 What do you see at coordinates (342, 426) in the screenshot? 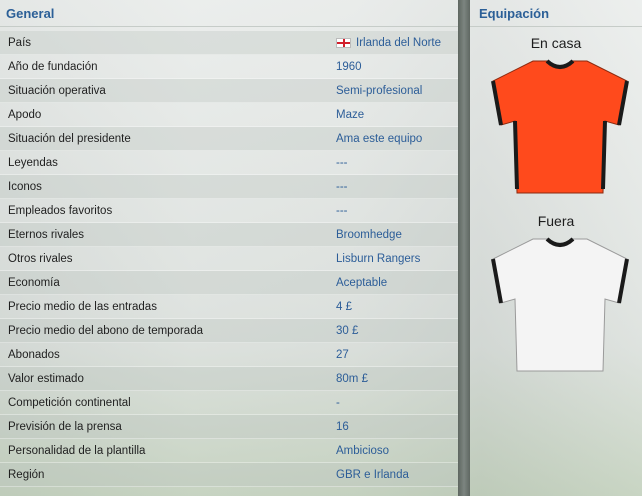
I see `info-row-value-text: 16` at bounding box center [342, 426].